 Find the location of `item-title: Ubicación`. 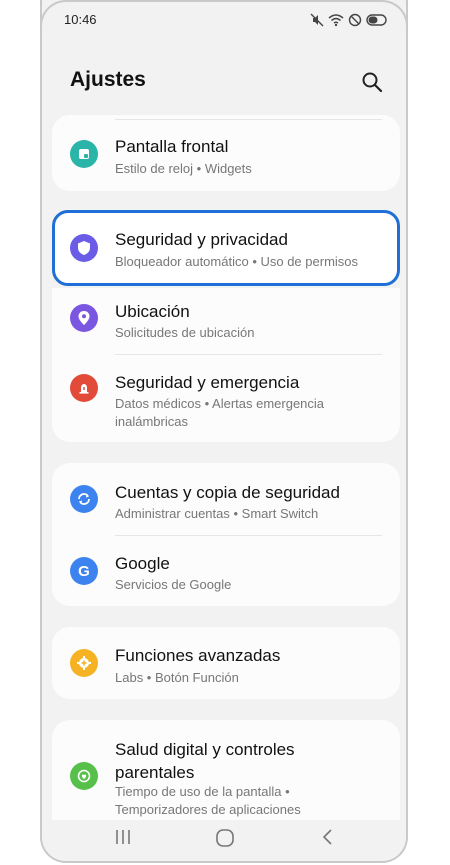

item-title: Ubicación is located at coordinates (152, 311).